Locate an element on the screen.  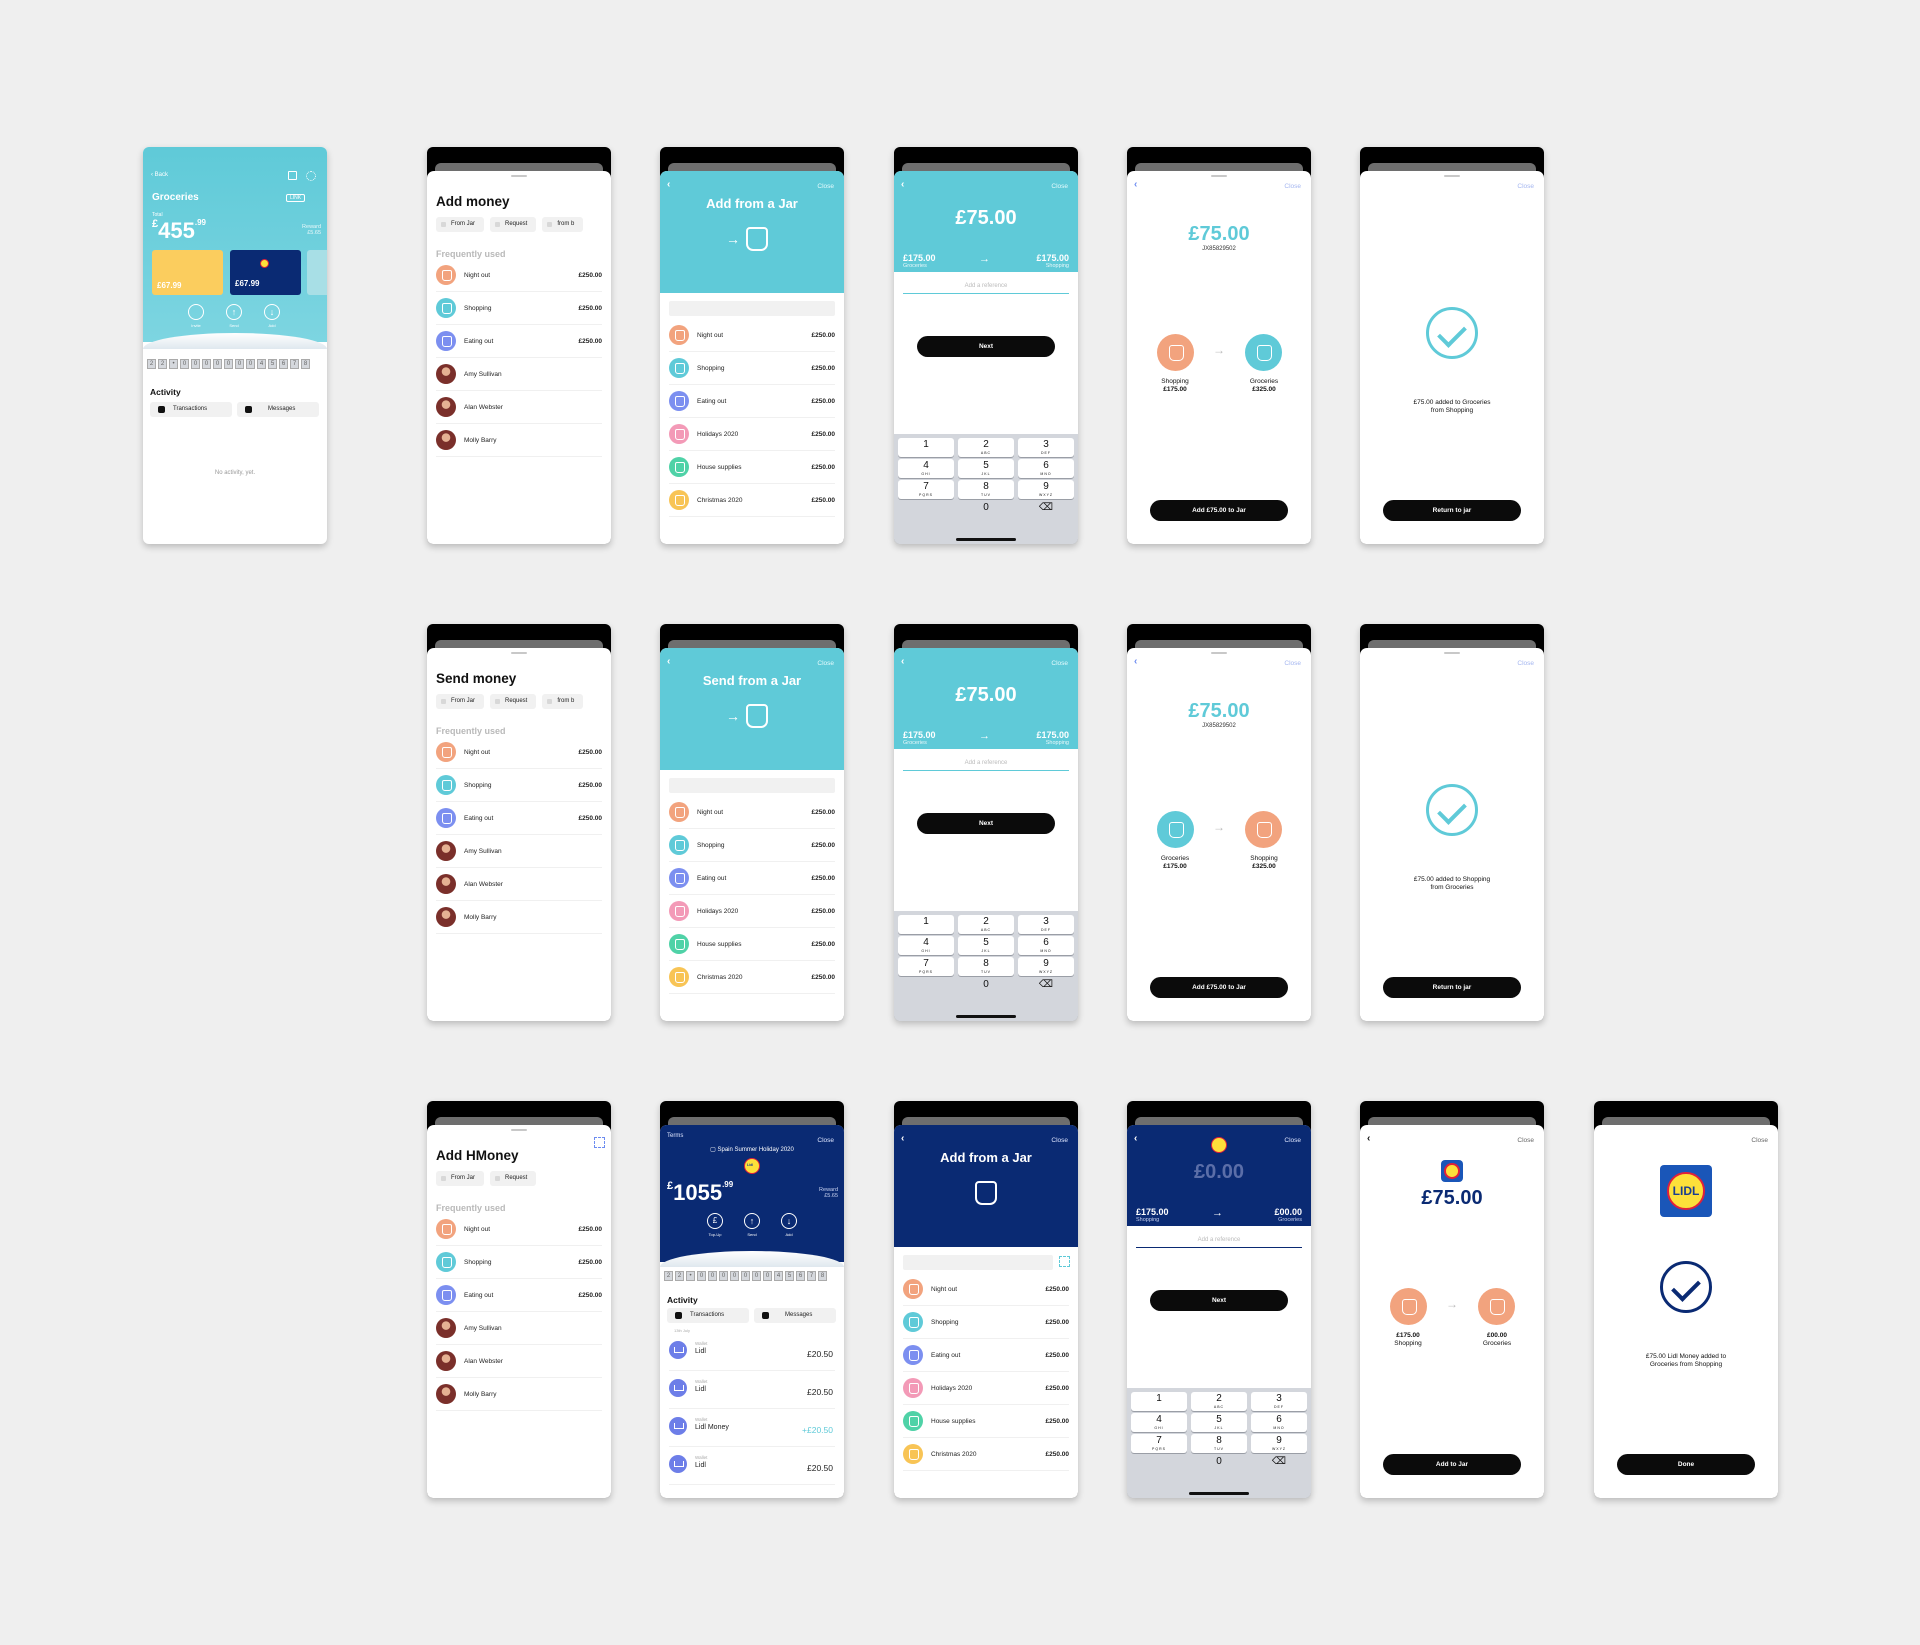
back-button: ‹ Back is located at coordinates (159, 175).